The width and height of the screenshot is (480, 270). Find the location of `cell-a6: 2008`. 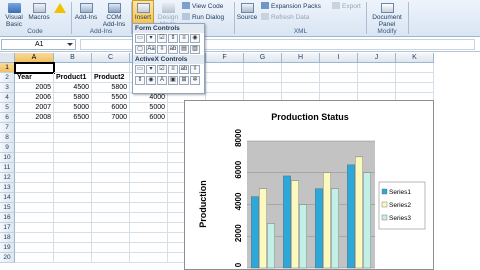

cell-a6: 2008 is located at coordinates (34, 118).